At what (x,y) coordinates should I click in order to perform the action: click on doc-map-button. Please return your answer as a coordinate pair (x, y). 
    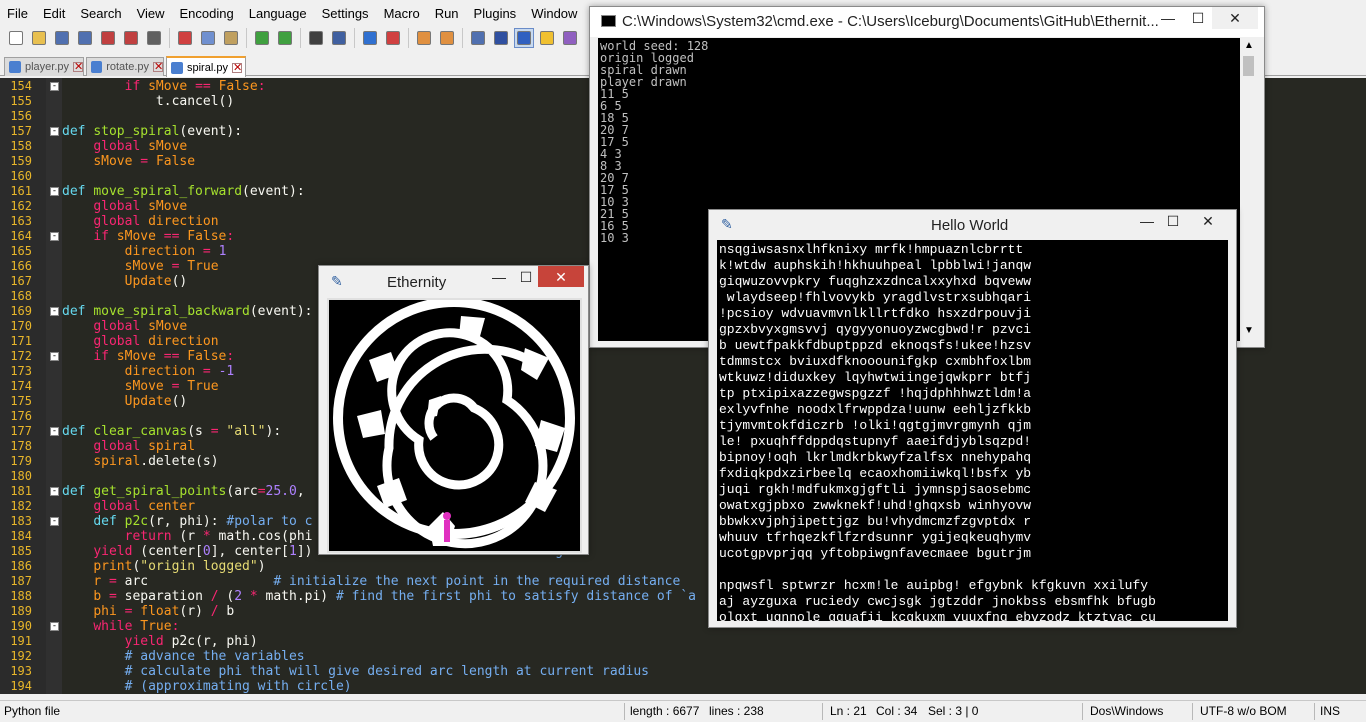
    Looking at the image, I should click on (547, 38).